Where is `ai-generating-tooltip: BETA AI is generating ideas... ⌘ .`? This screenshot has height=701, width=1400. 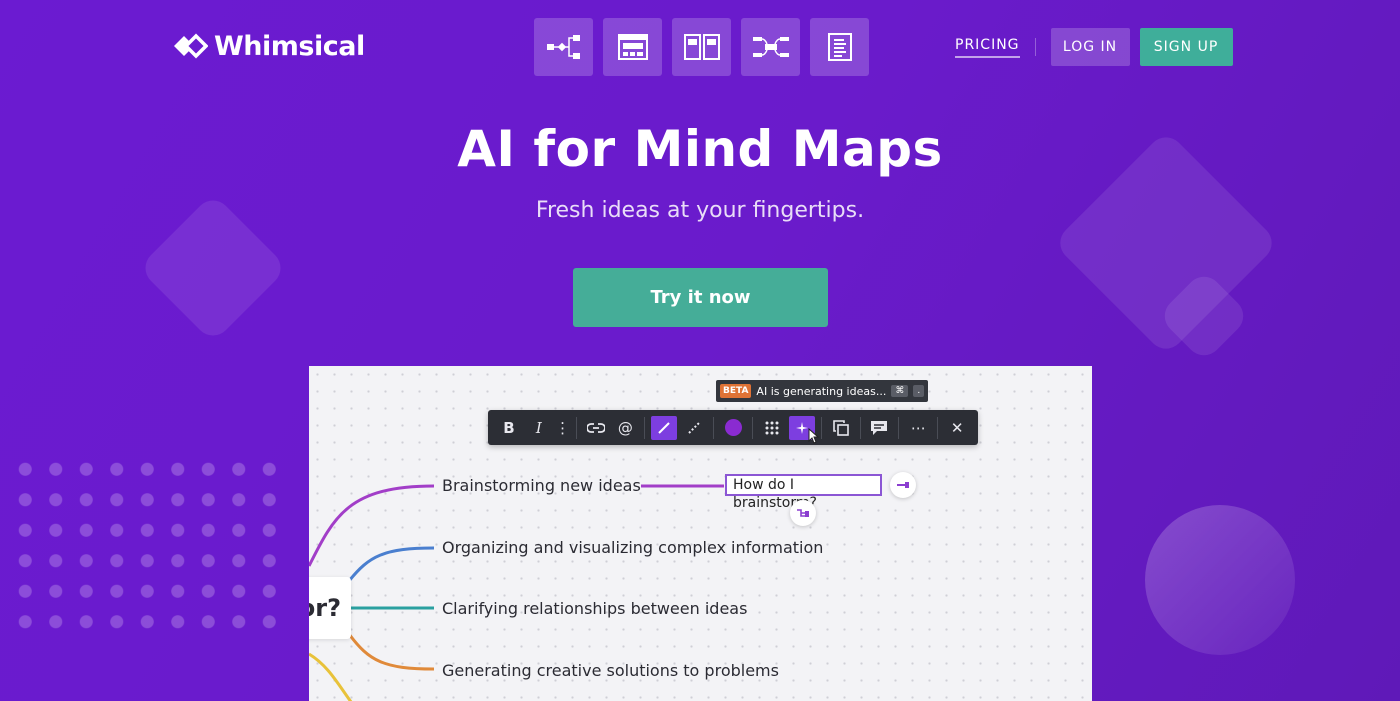 ai-generating-tooltip: BETA AI is generating ideas... ⌘ . is located at coordinates (822, 391).